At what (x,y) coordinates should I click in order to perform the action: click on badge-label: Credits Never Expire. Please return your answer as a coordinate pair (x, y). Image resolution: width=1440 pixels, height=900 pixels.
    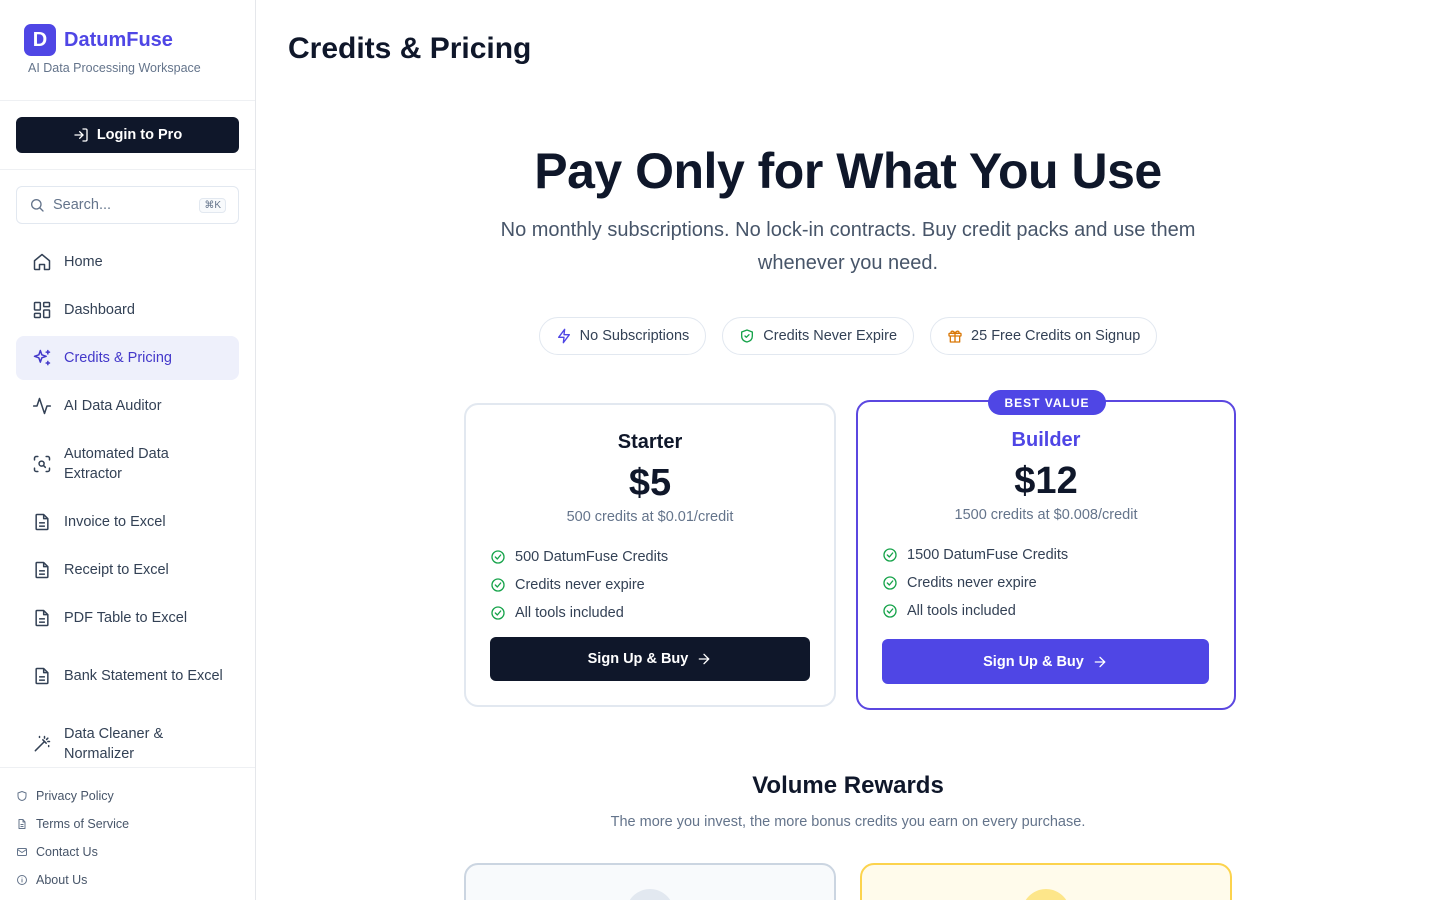
    Looking at the image, I should click on (830, 336).